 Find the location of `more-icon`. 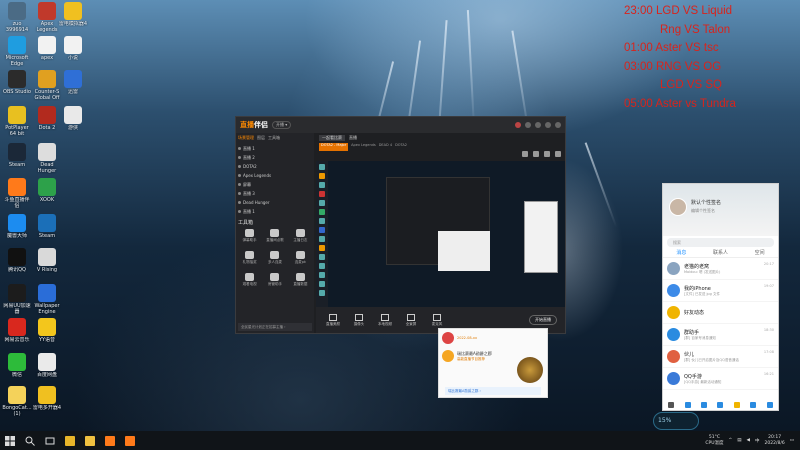

more-icon is located at coordinates (769, 404).